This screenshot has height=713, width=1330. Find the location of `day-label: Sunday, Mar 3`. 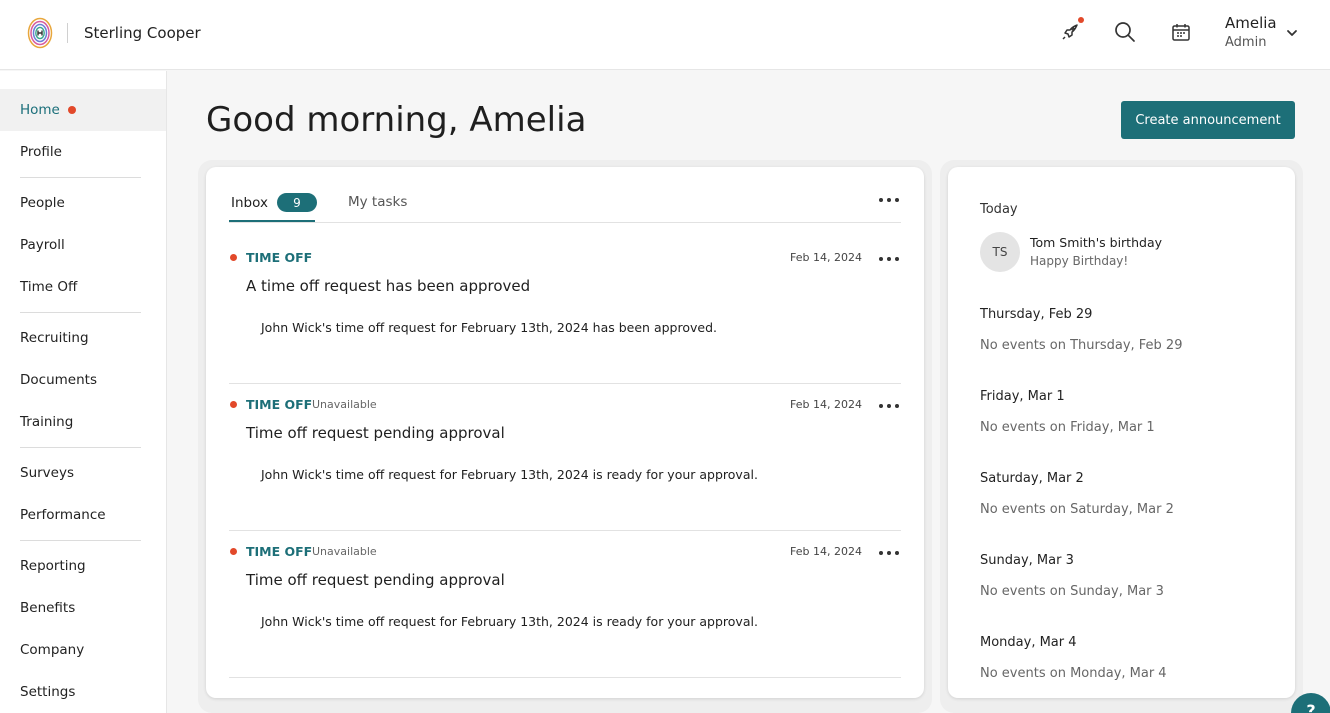

day-label: Sunday, Mar 3 is located at coordinates (1027, 560).